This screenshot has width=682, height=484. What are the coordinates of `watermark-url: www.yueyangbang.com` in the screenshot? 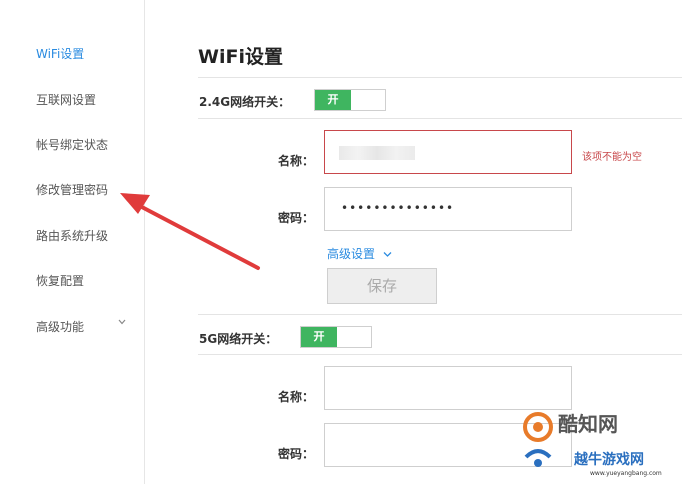 It's located at (626, 473).